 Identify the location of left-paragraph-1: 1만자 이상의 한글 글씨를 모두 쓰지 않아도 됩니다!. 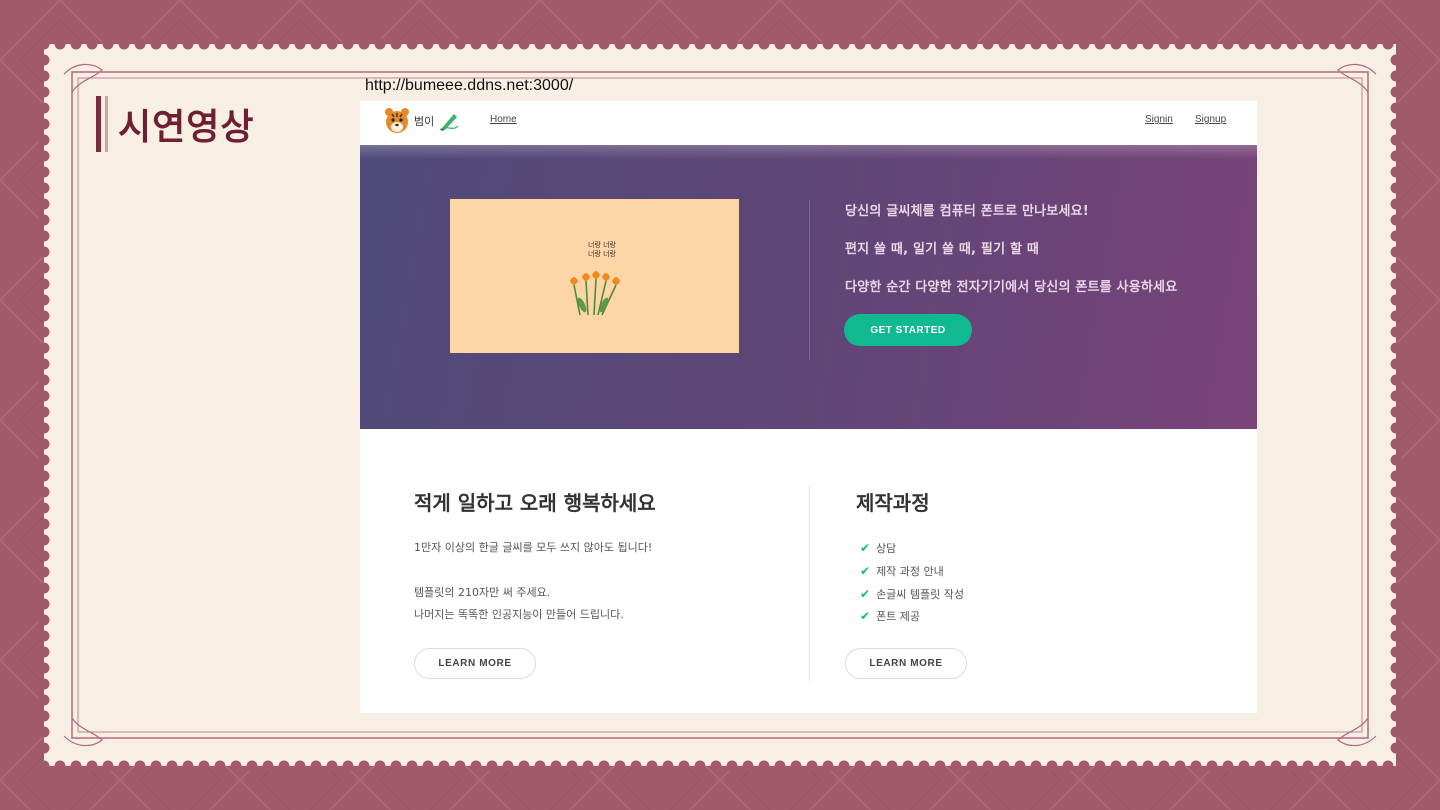
(533, 547).